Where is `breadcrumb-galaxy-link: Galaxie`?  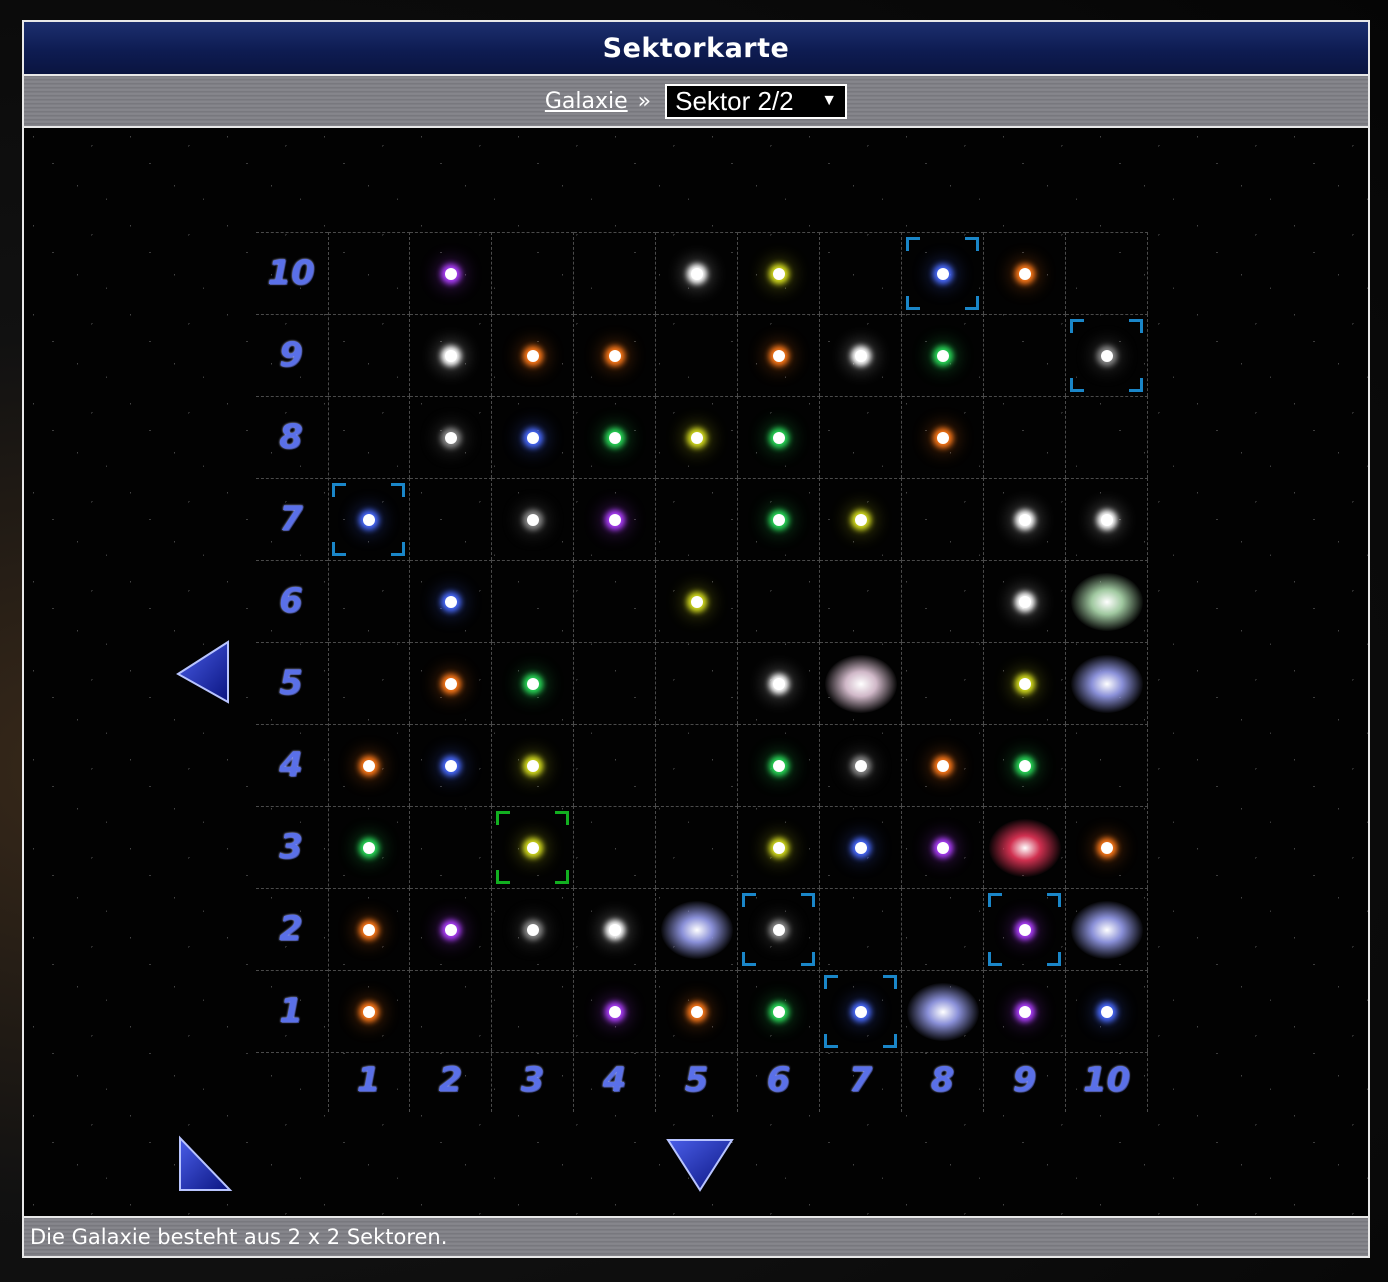
breadcrumb-galaxy-link: Galaxie is located at coordinates (586, 101).